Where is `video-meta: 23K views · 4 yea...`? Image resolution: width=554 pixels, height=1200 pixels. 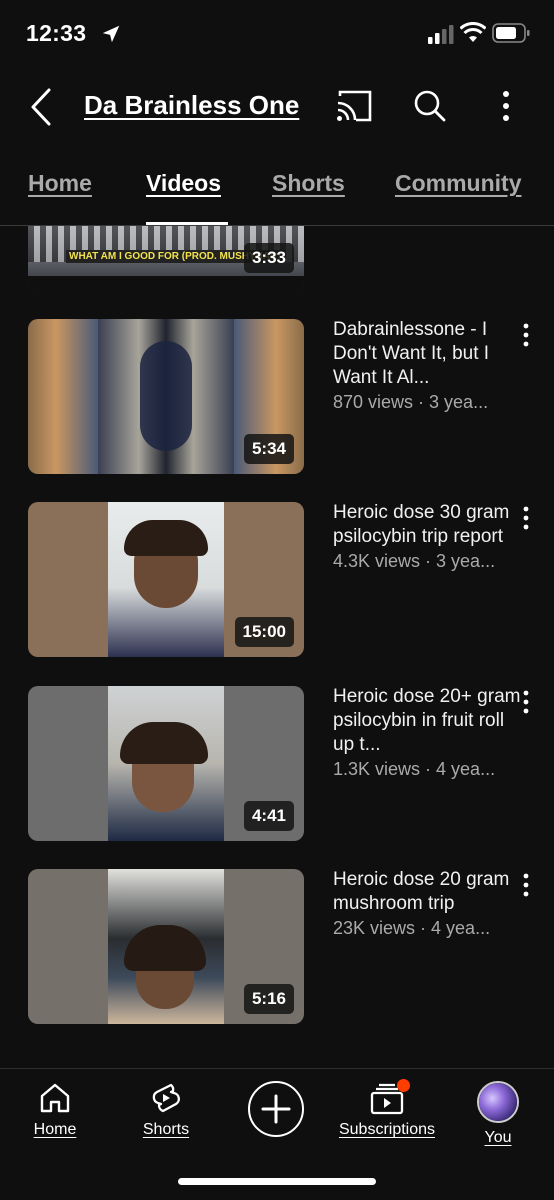
video-meta: 23K views · 4 yea... is located at coordinates (412, 928).